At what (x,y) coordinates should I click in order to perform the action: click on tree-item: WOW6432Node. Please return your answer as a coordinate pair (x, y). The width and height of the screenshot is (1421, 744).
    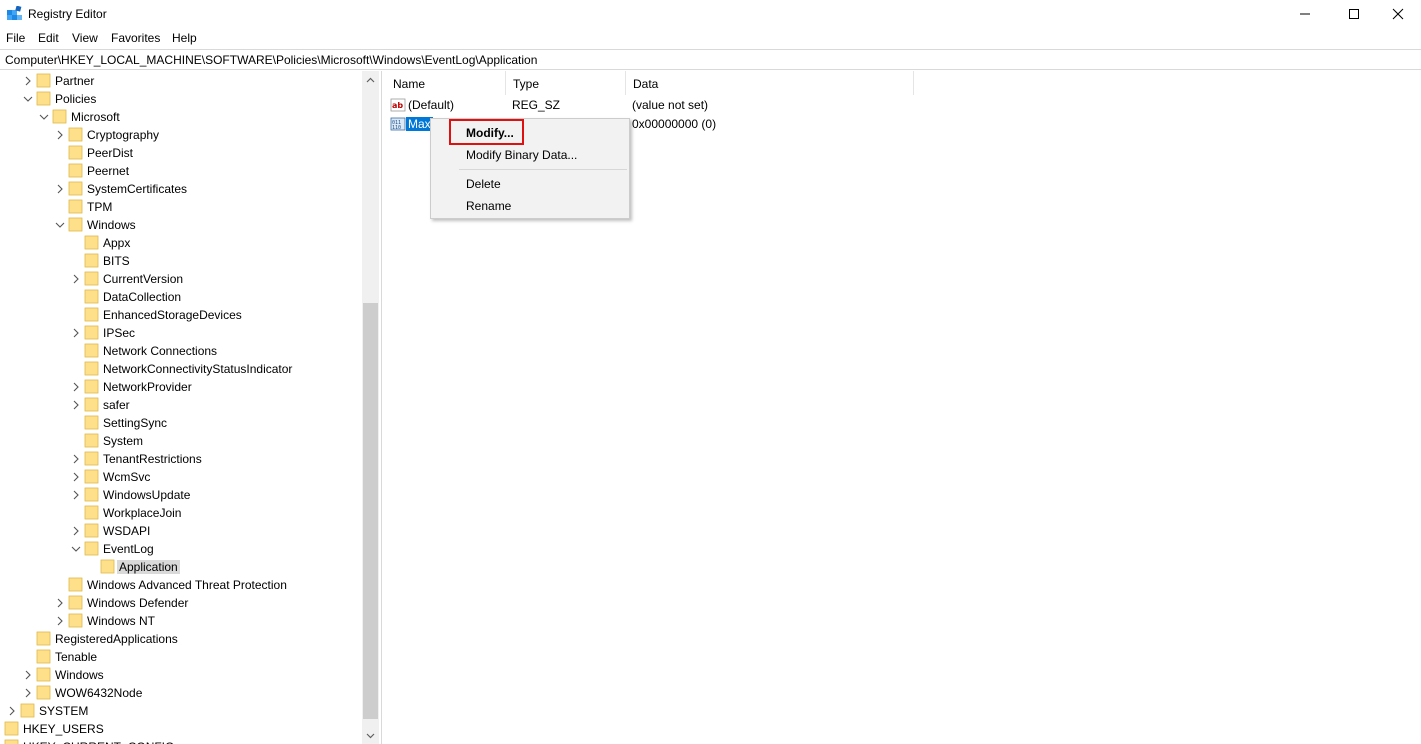
    Looking at the image, I should click on (180, 693).